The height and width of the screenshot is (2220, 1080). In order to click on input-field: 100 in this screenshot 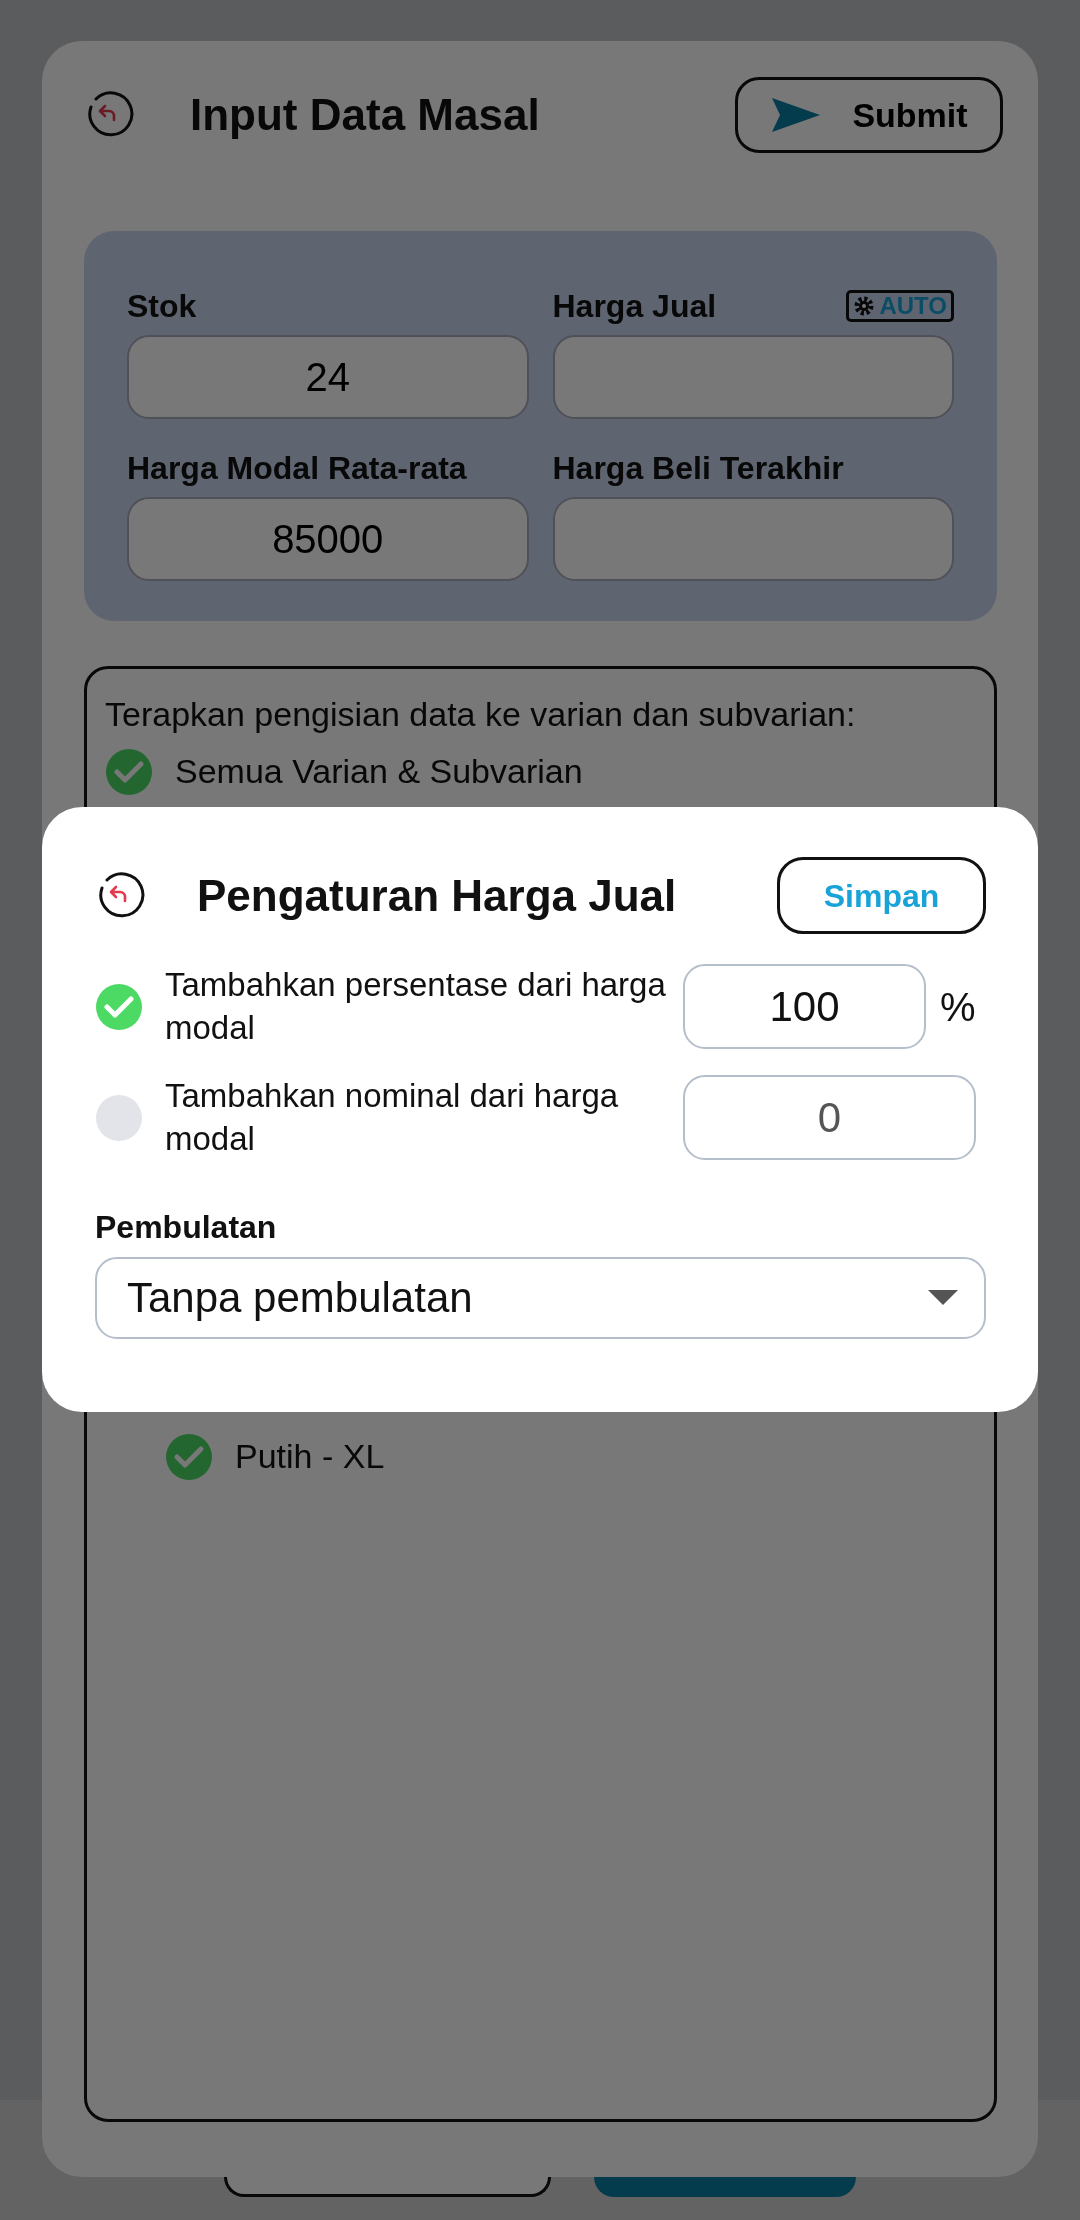, I will do `click(804, 1007)`.